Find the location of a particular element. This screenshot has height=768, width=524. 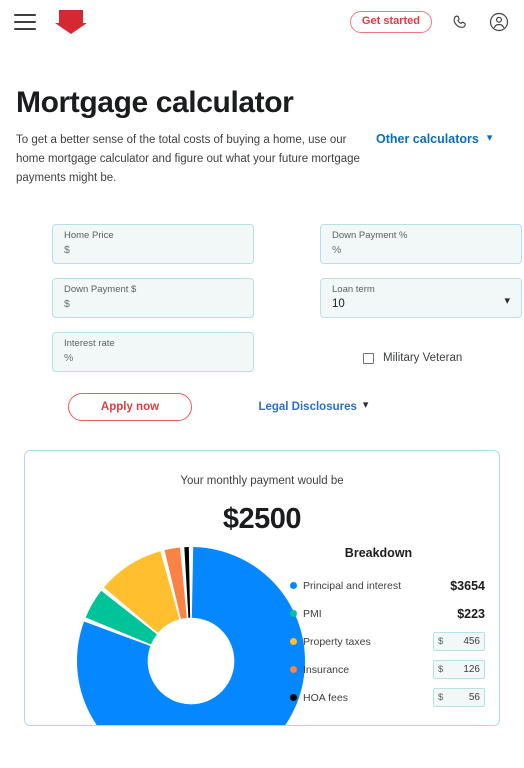

breakdown-amount: $223 is located at coordinates (471, 613).